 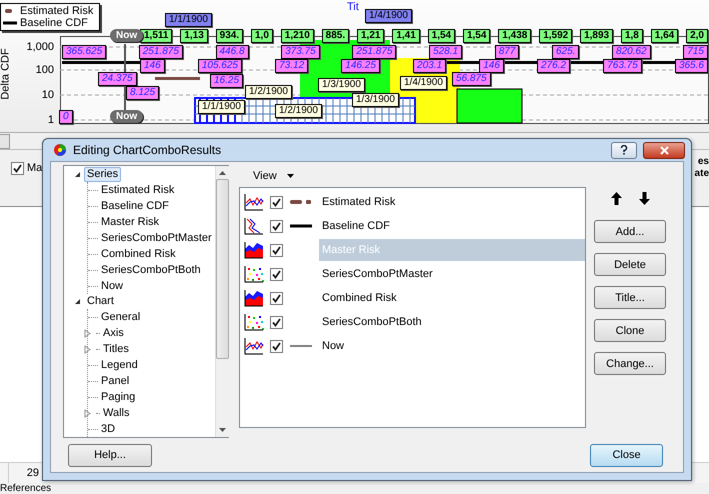 I want to click on scrollbar, so click(x=221, y=301).